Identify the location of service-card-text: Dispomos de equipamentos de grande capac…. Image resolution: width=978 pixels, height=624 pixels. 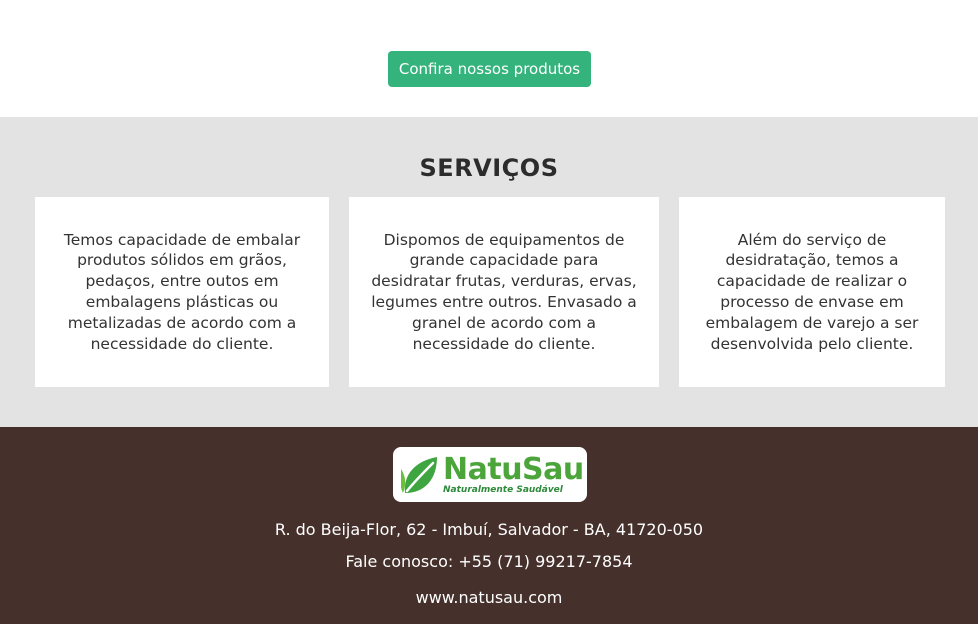
(504, 291).